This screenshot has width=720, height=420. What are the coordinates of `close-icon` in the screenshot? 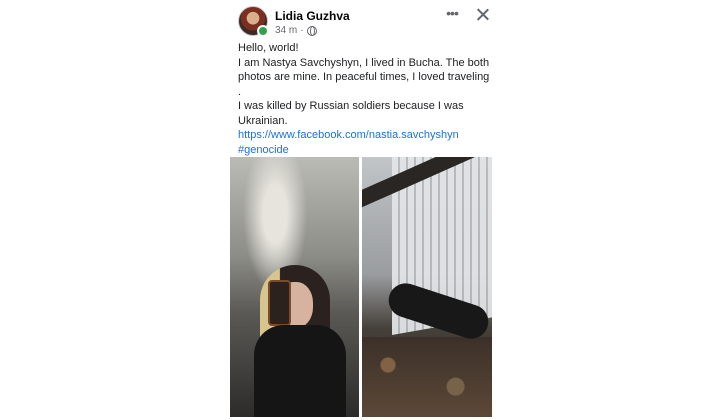 It's located at (483, 15).